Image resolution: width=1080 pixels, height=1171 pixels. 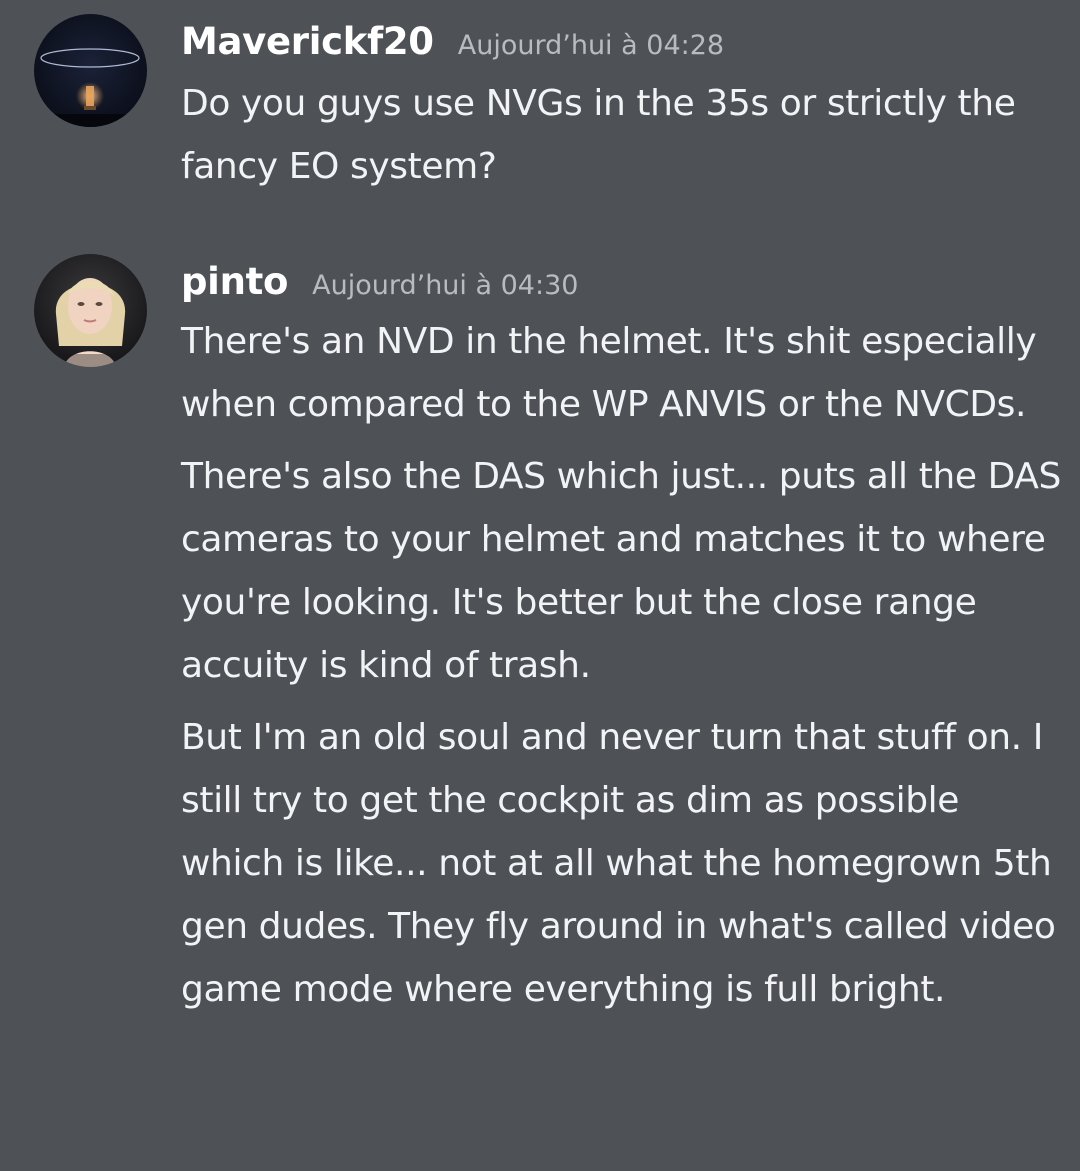 I want to click on avatar-night-sky-image, so click(x=90, y=70).